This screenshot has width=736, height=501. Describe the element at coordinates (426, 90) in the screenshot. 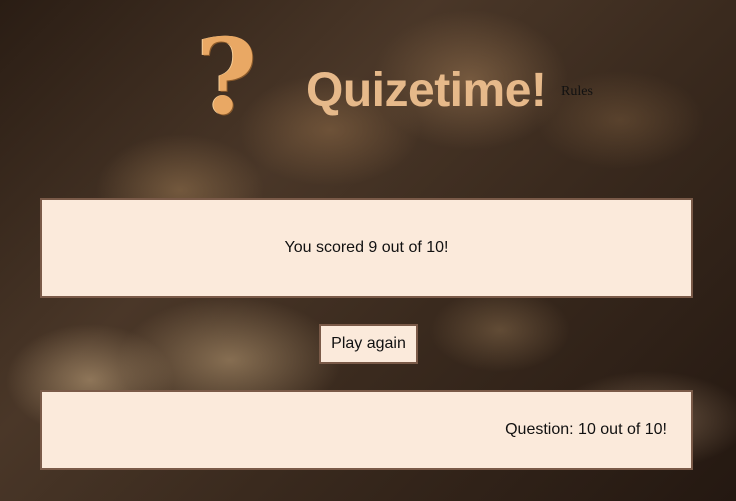

I see `page-title: Quizetime!` at that location.